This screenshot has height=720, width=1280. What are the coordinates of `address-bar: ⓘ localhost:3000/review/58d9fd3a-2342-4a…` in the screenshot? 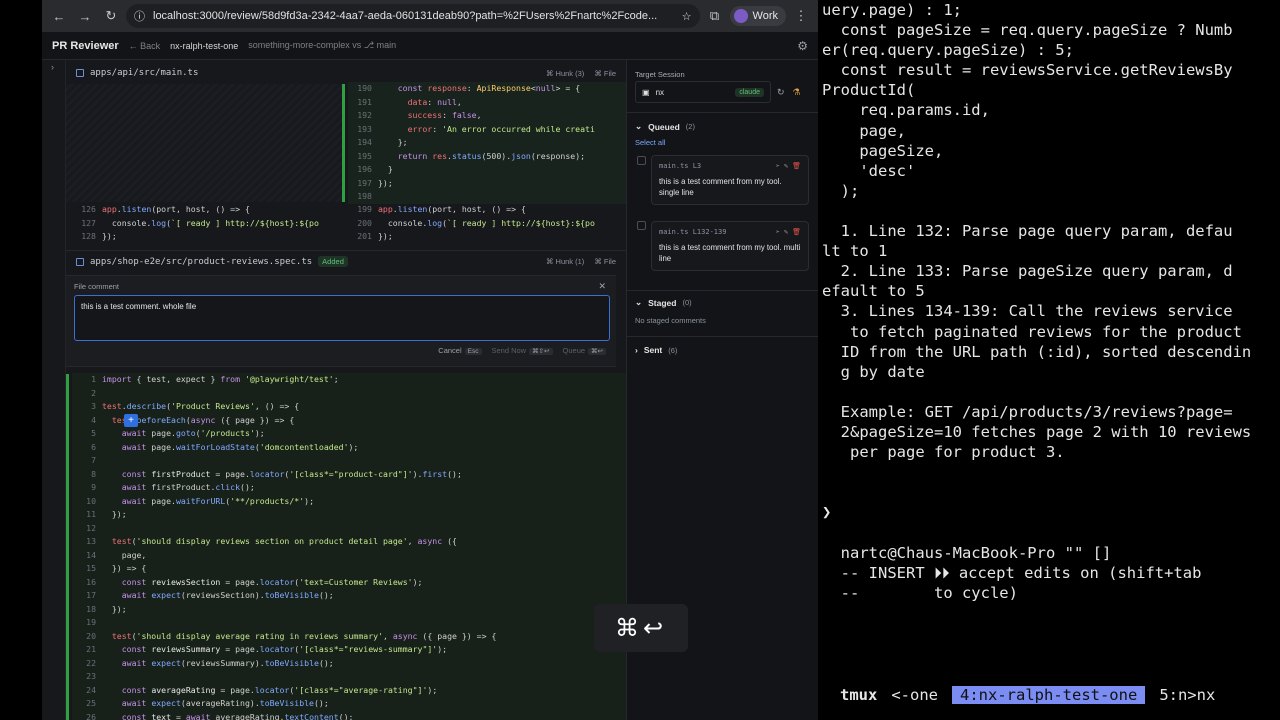 It's located at (413, 16).